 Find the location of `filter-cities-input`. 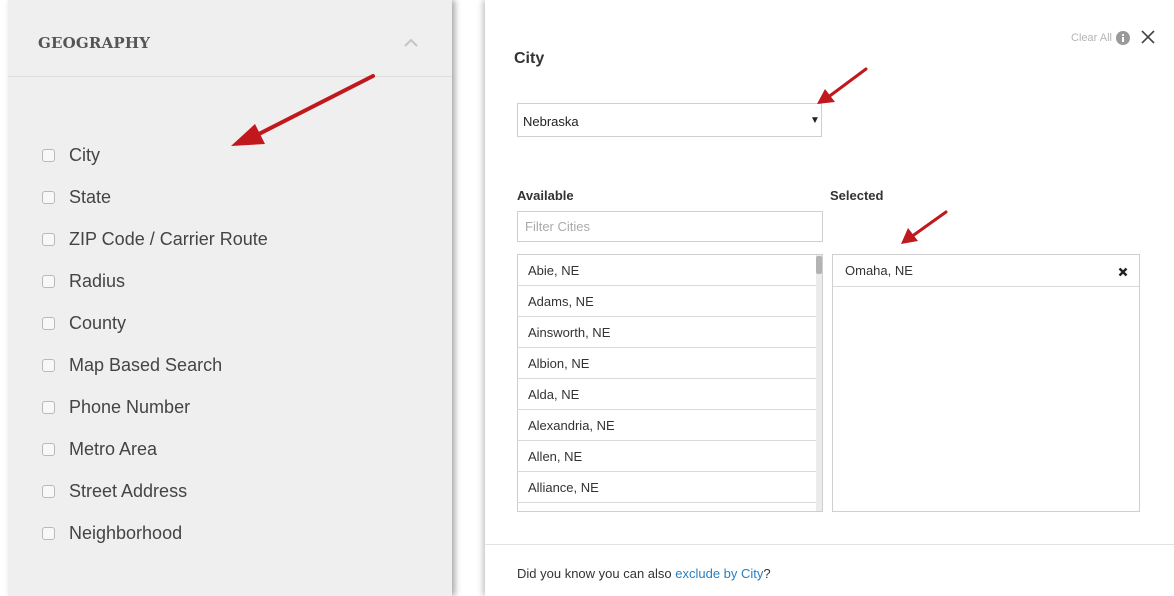

filter-cities-input is located at coordinates (670, 226).